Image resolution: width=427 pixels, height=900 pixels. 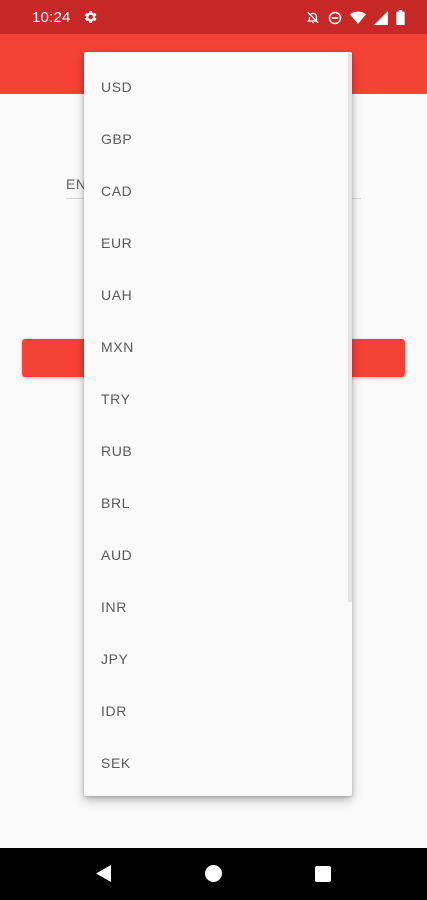 What do you see at coordinates (218, 191) in the screenshot?
I see `currency-option-cad: CAD` at bounding box center [218, 191].